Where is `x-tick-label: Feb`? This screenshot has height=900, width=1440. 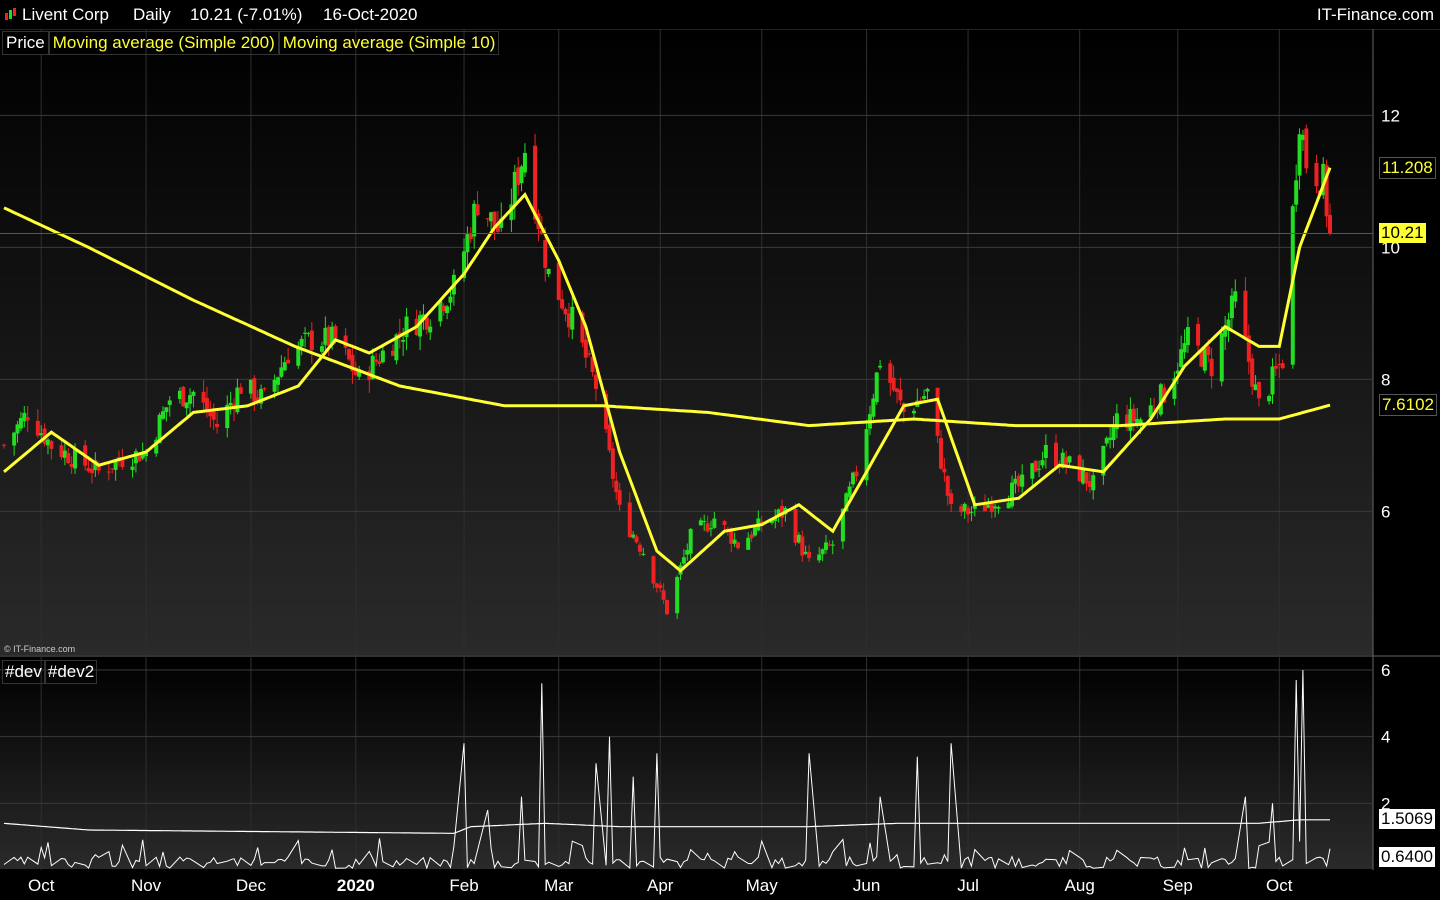 x-tick-label: Feb is located at coordinates (463, 885).